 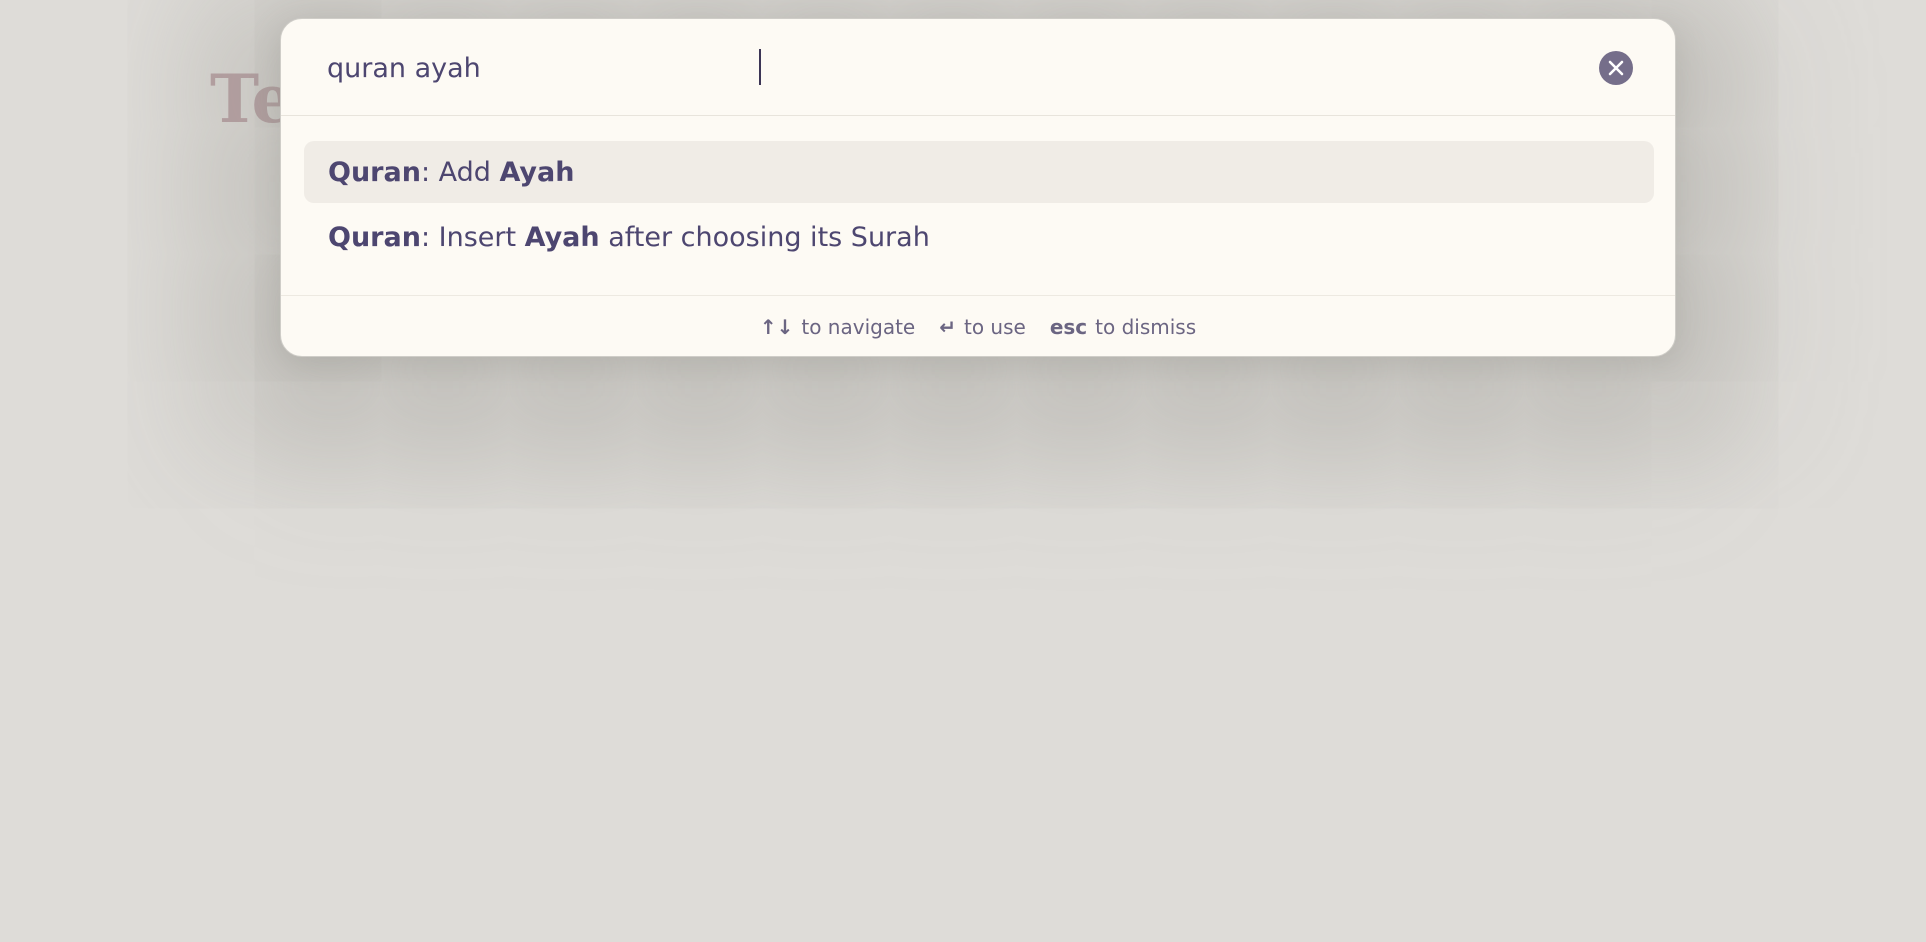 I want to click on instructions-footer: ↑↓ to navigate ↵ to use esc to dismiss, so click(x=978, y=325).